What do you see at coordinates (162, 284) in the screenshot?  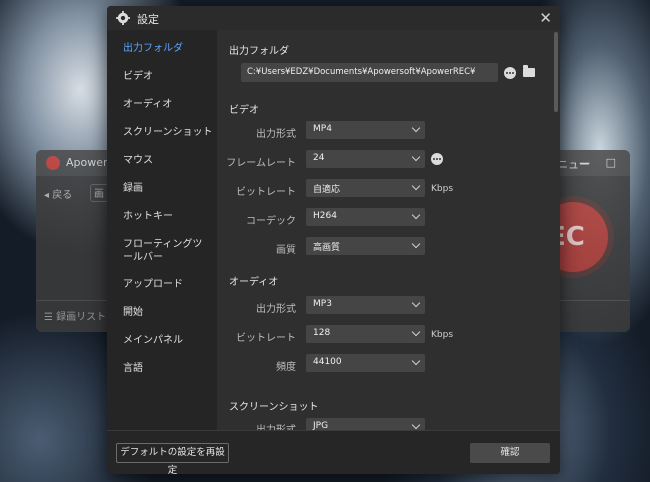 I see `sidebar-item-upload: アップロード` at bounding box center [162, 284].